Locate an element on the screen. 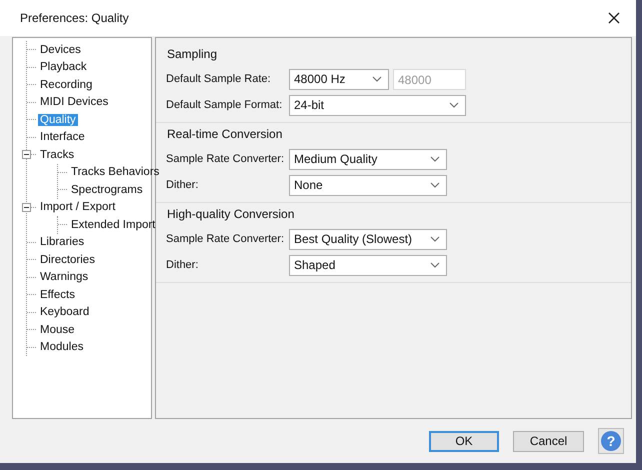 The width and height of the screenshot is (642, 470). tree-item: Modules is located at coordinates (62, 347).